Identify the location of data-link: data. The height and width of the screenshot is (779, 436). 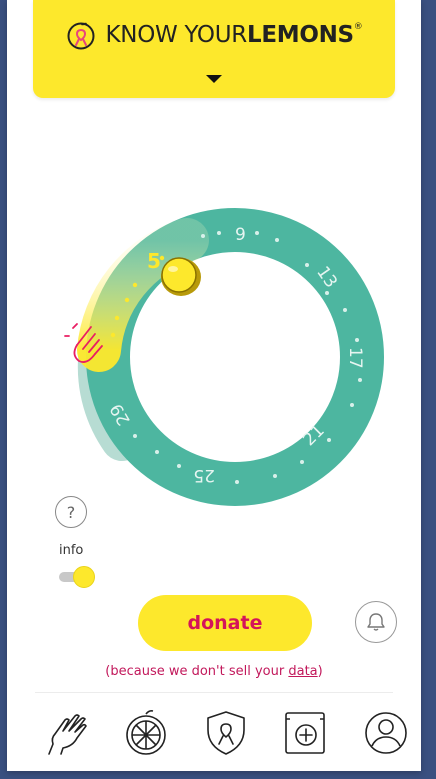
(302, 671).